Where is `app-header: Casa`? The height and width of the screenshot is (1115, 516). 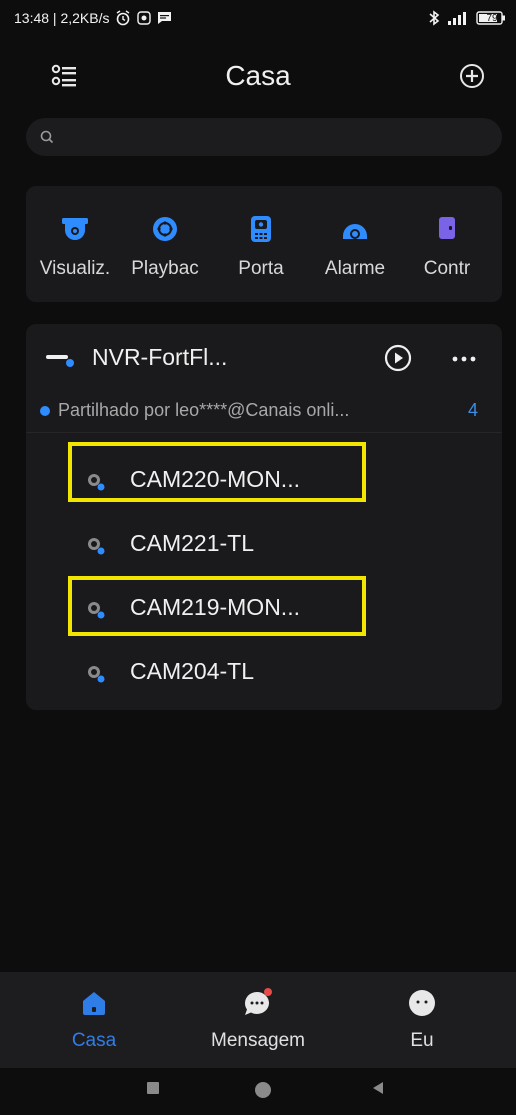
app-header: Casa is located at coordinates (258, 78).